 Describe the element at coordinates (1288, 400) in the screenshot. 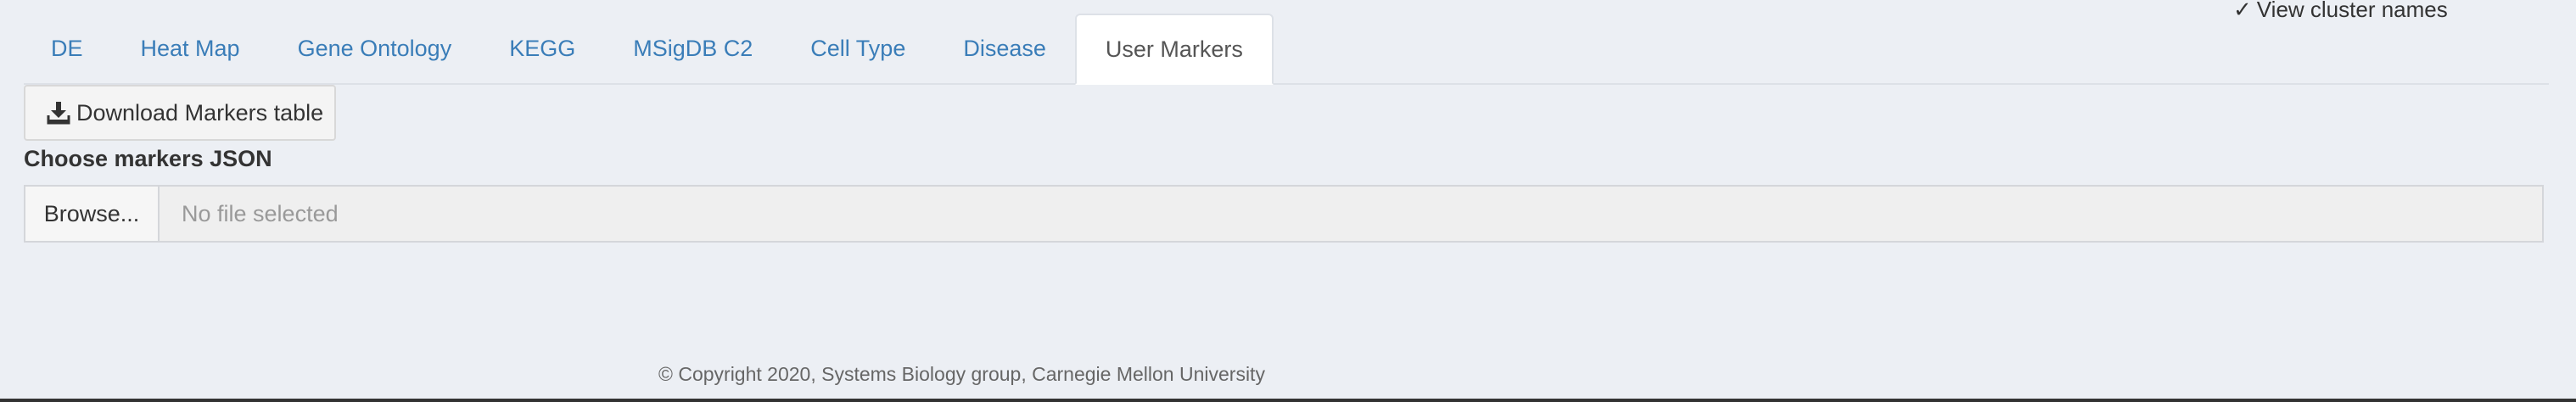

I see `page-bottom-border` at that location.